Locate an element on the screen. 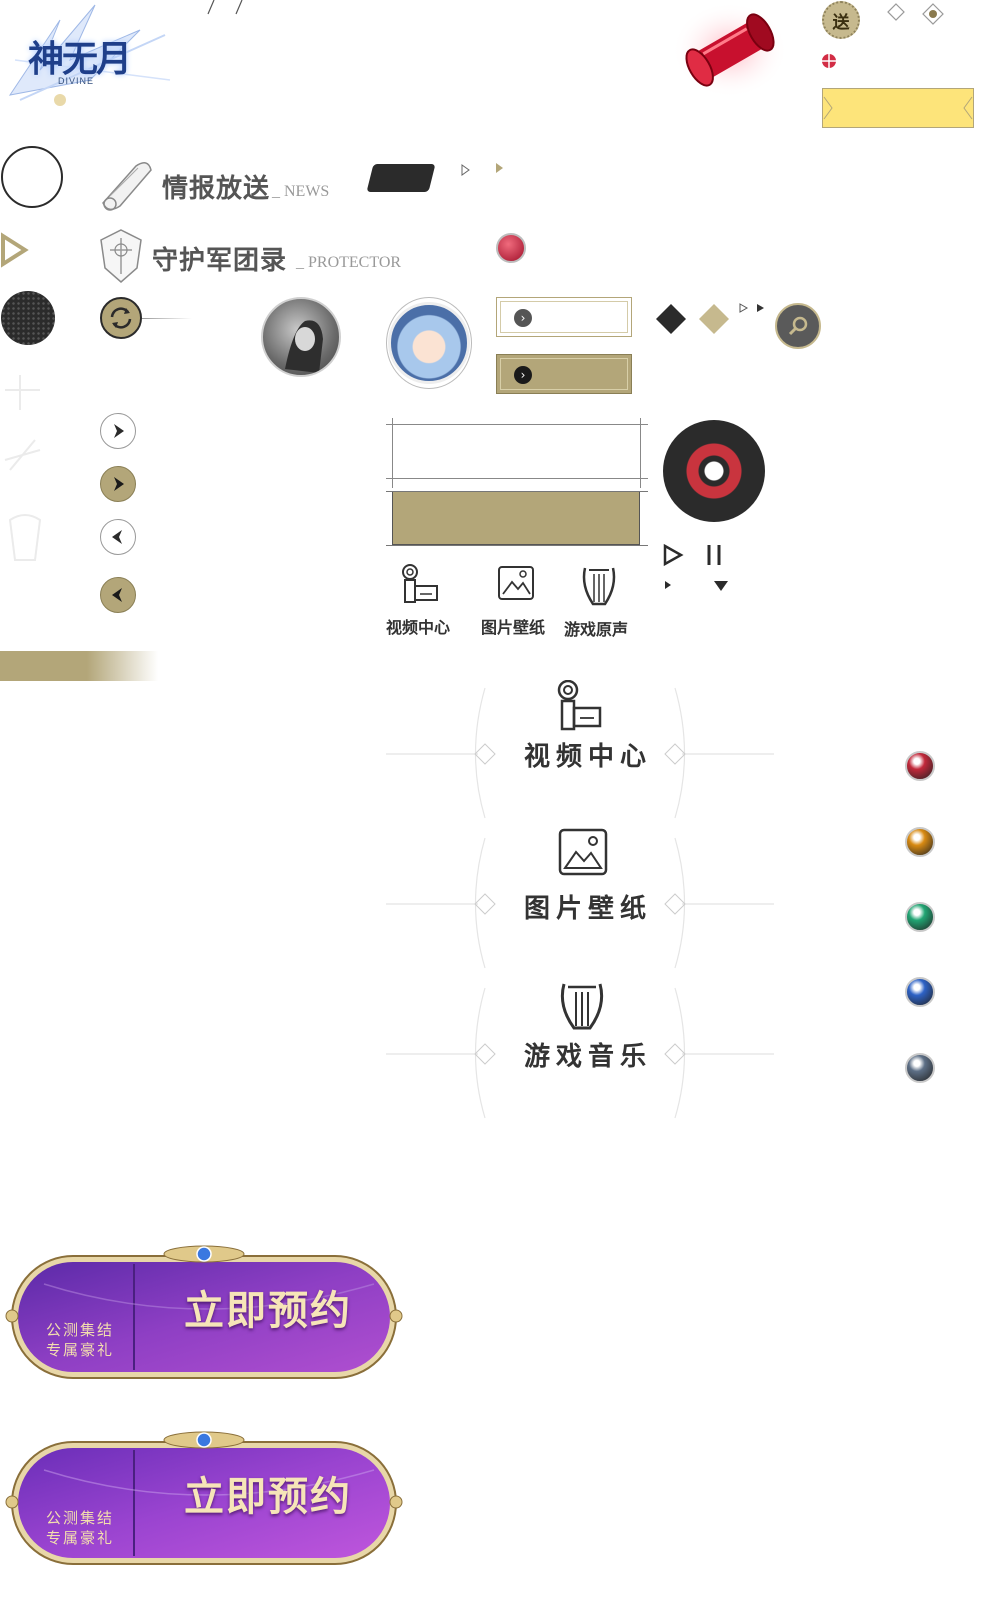 This screenshot has height=1600, width=1000. panel-frame-gold is located at coordinates (517, 518).